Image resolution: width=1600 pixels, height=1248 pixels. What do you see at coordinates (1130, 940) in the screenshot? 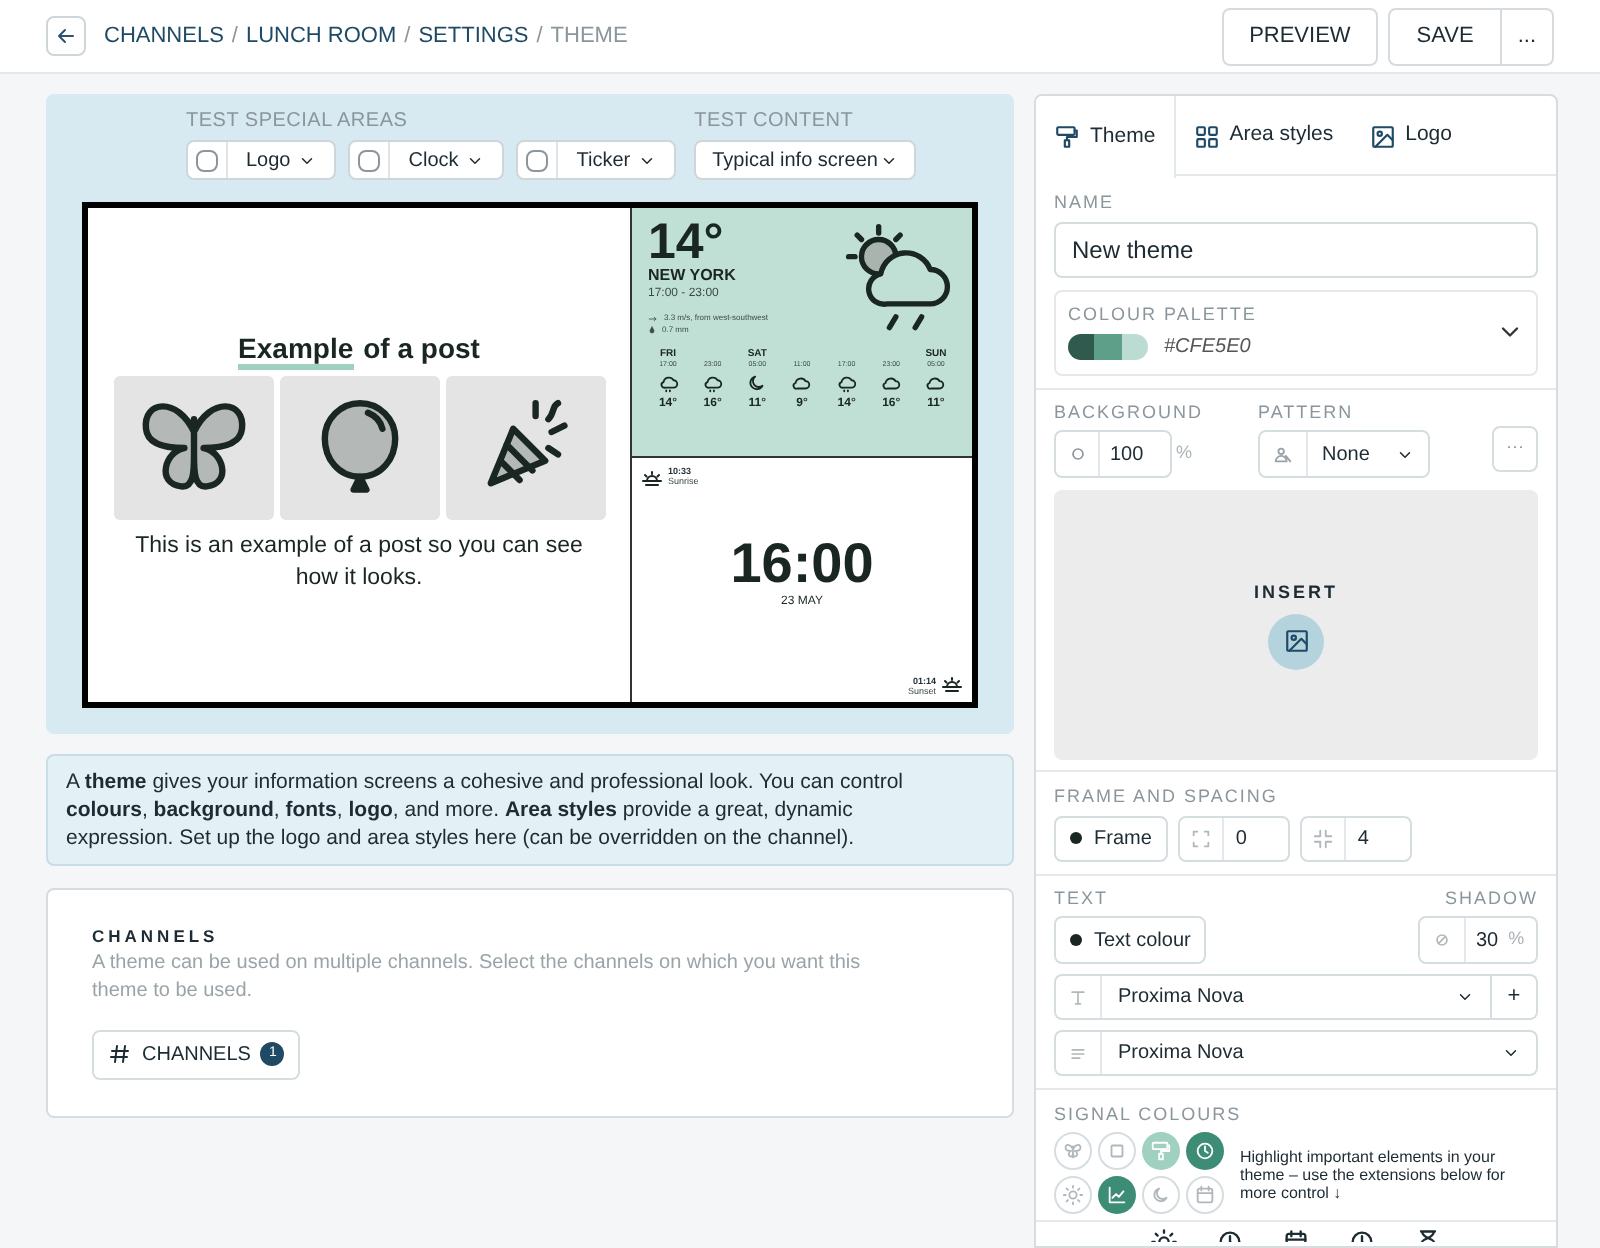
I see `text-colour-button: Text colour` at bounding box center [1130, 940].